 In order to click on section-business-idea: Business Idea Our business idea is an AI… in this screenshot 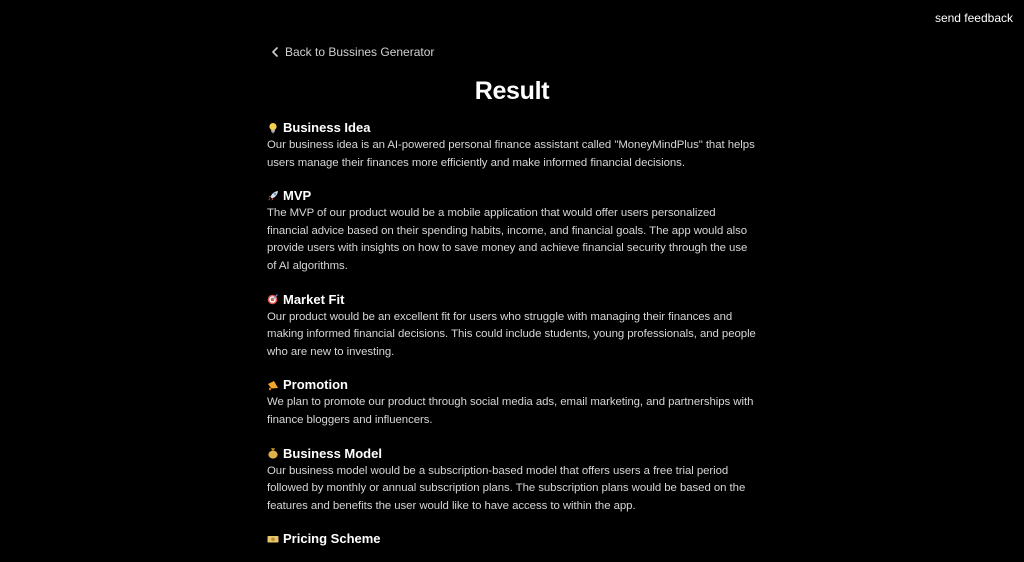, I will do `click(512, 145)`.